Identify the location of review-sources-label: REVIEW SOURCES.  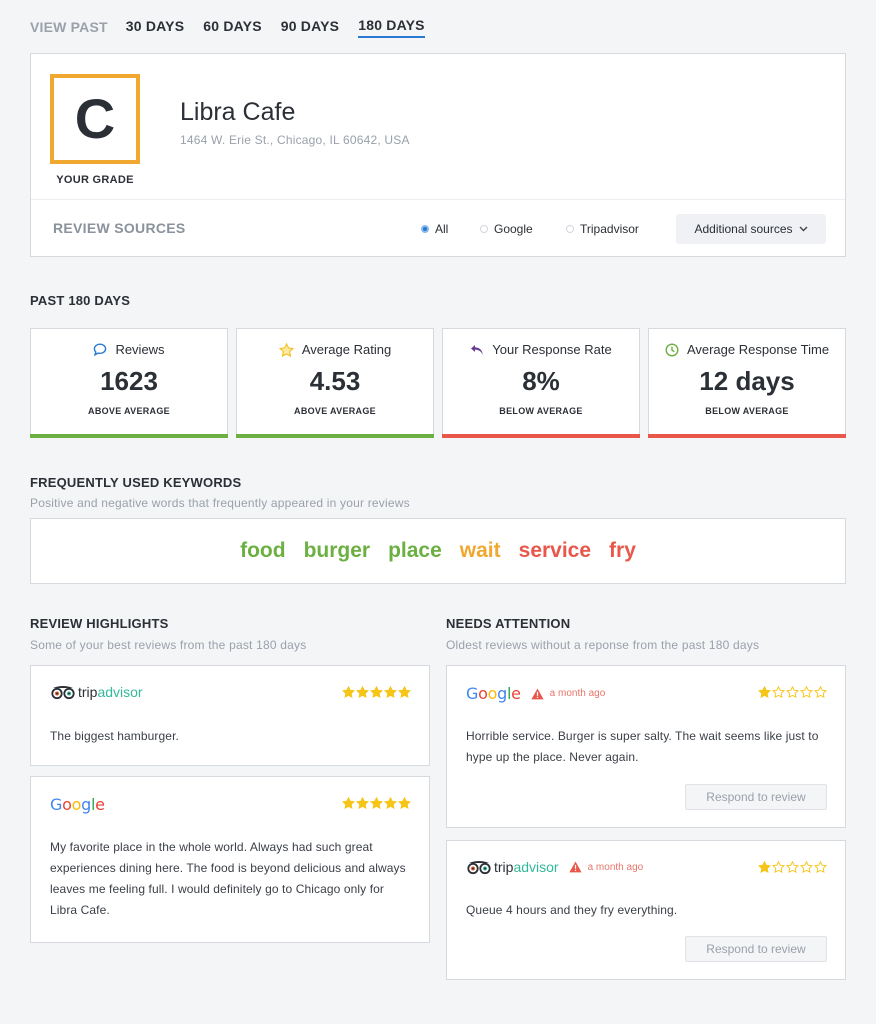
(119, 228).